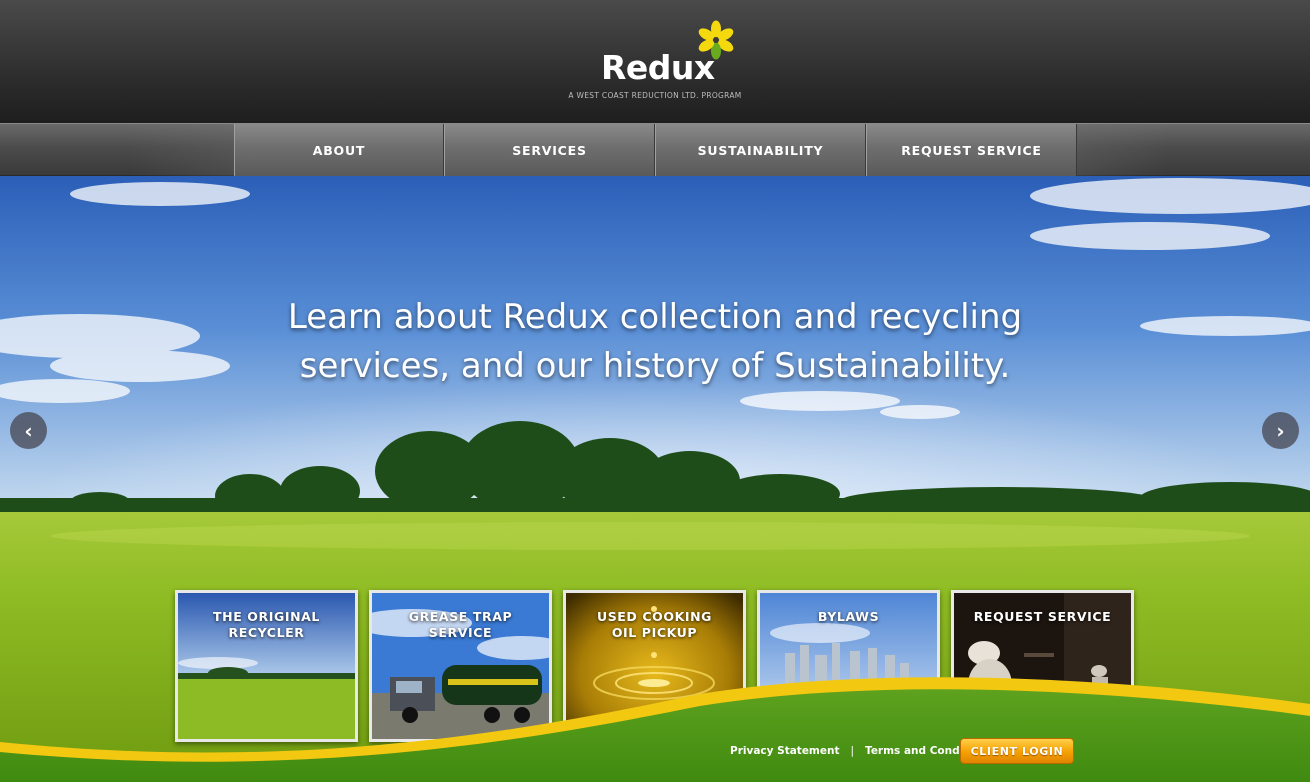 This screenshot has height=782, width=1310. What do you see at coordinates (655, 729) in the screenshot?
I see `footer-wave` at bounding box center [655, 729].